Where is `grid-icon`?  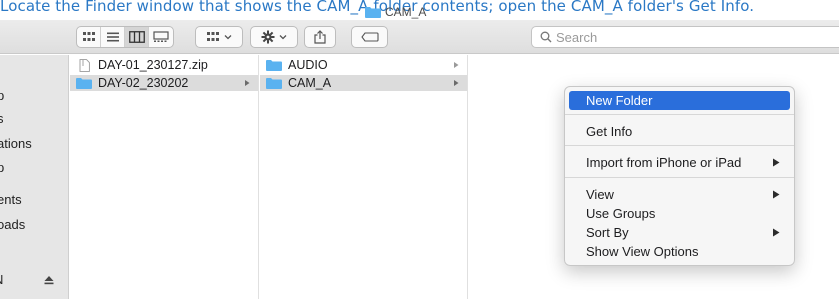
grid-icon is located at coordinates (213, 36).